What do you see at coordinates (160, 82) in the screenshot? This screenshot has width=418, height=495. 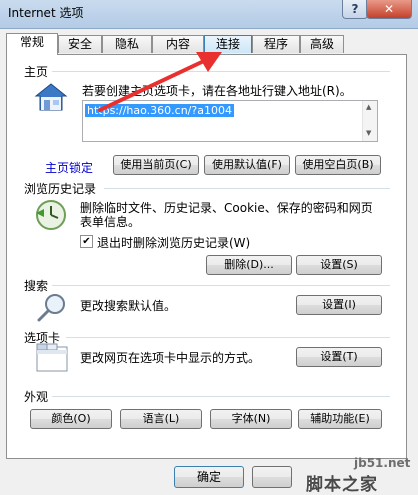 I see `annotation-arrow` at bounding box center [160, 82].